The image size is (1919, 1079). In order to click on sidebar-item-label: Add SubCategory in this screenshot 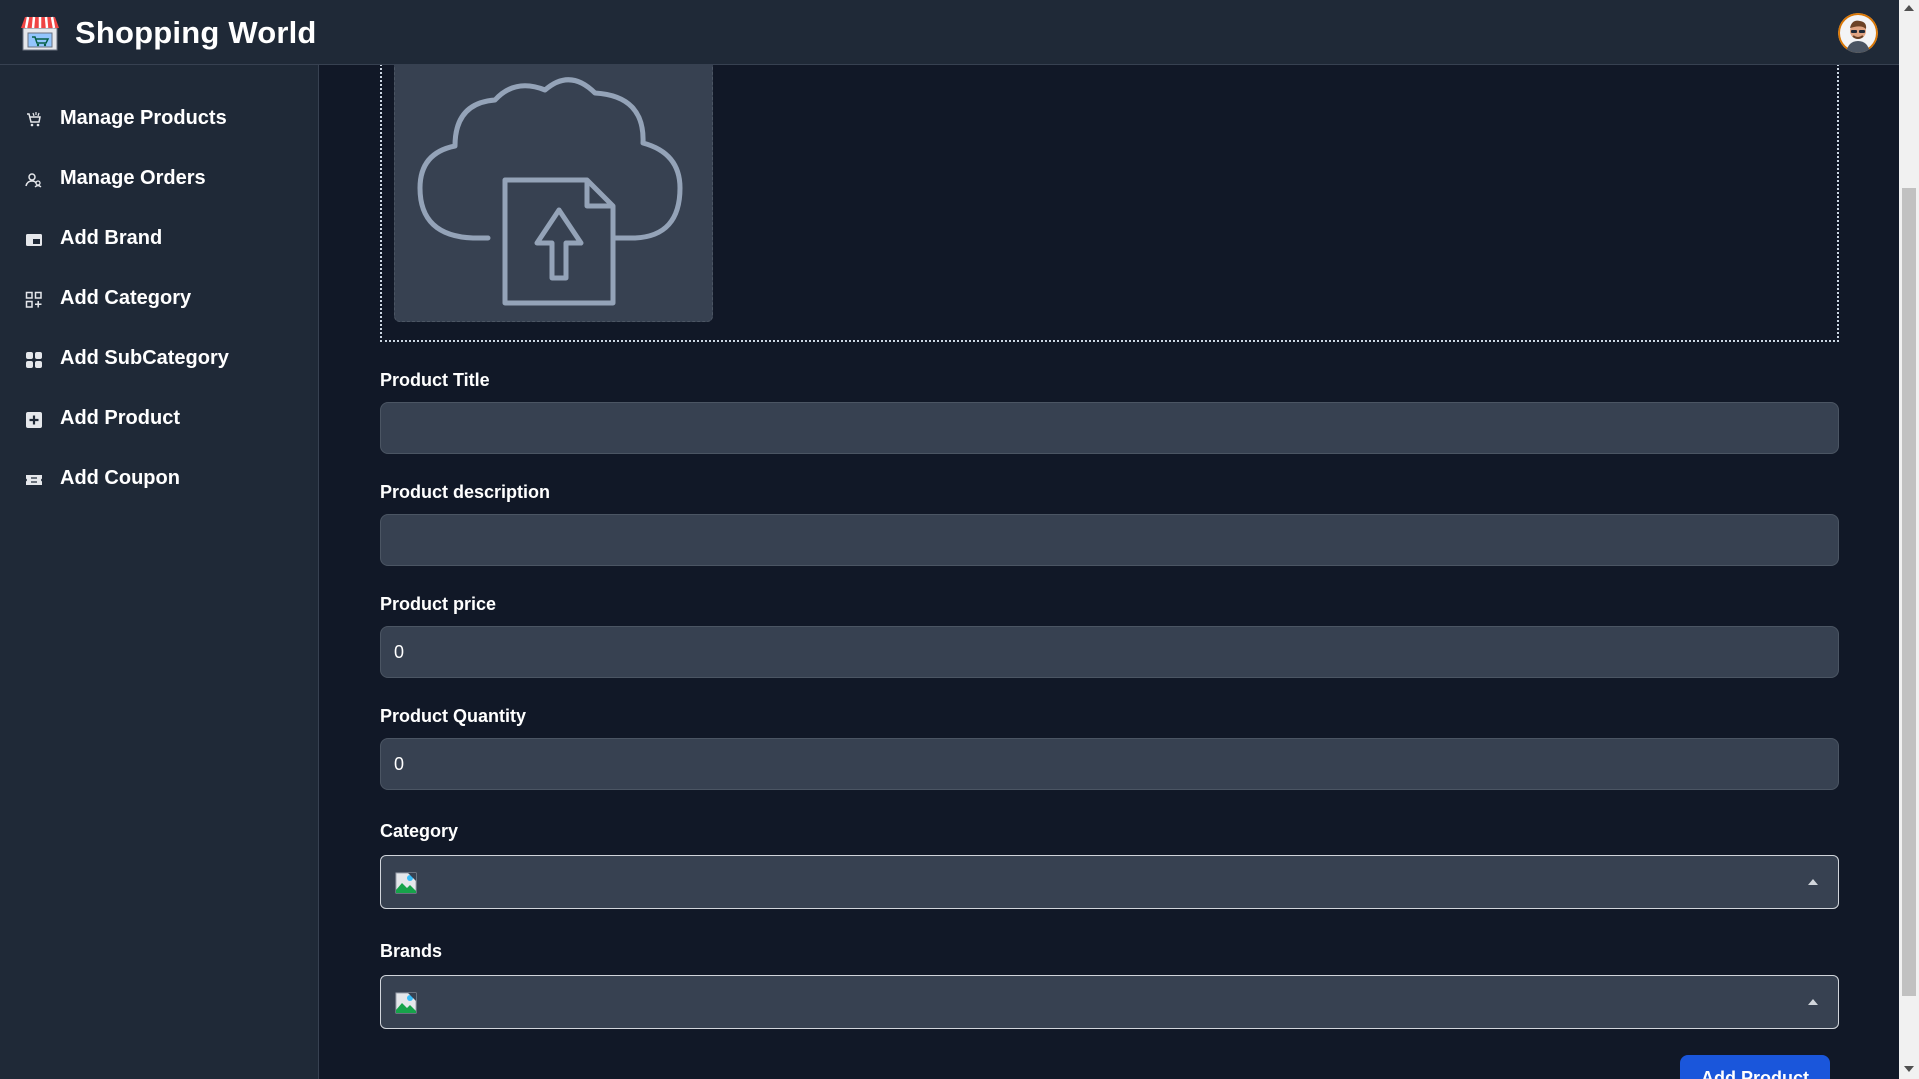, I will do `click(144, 358)`.